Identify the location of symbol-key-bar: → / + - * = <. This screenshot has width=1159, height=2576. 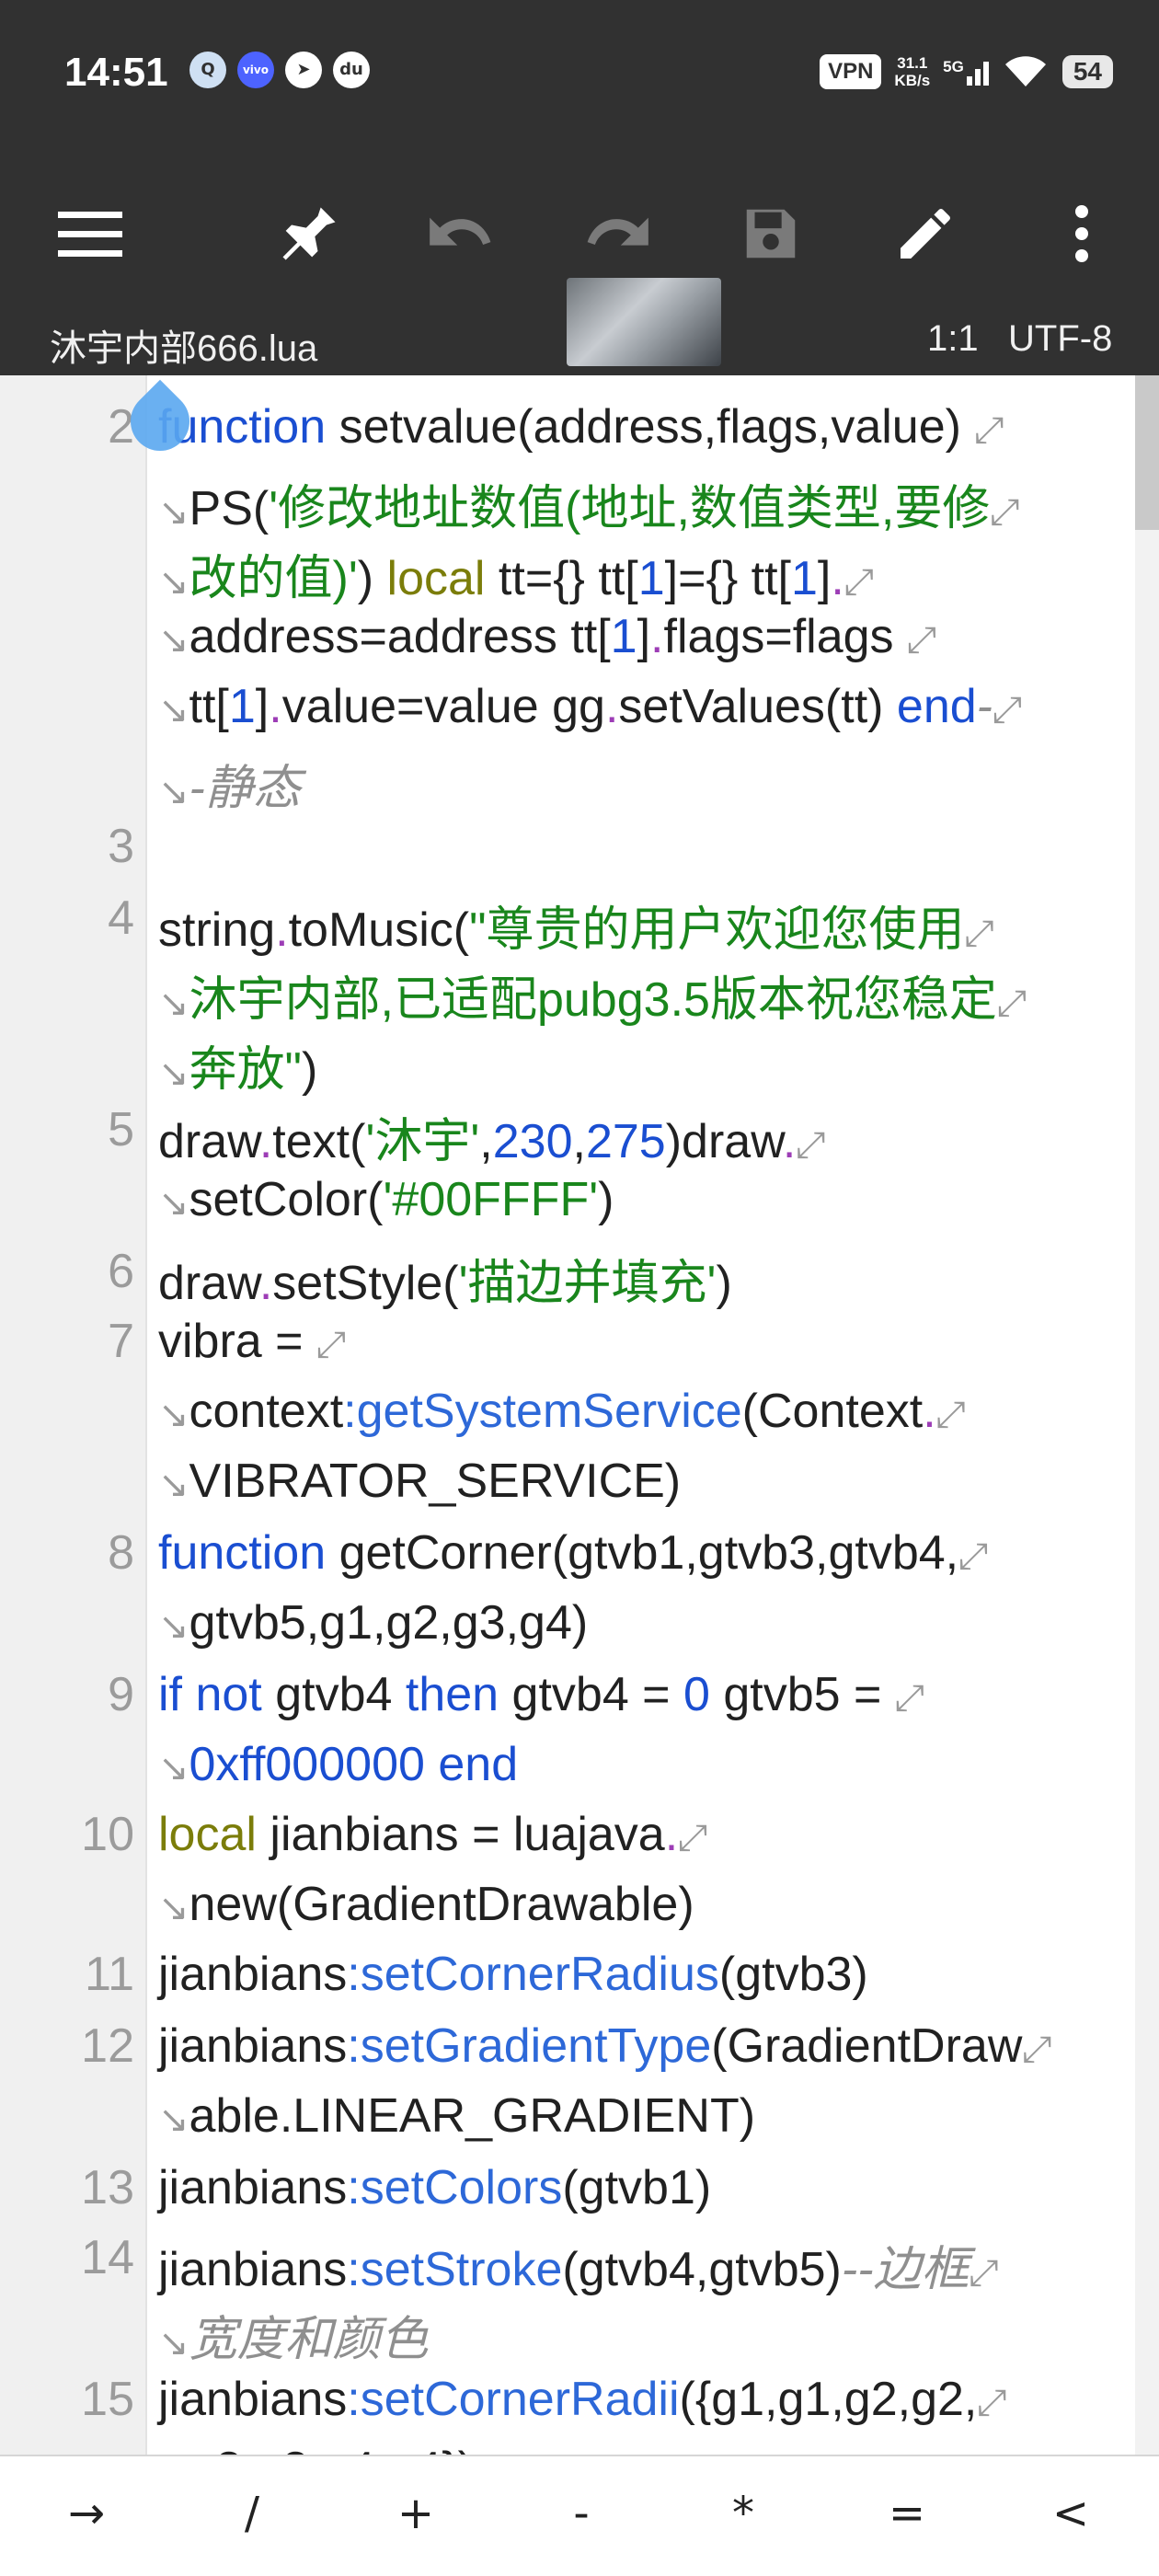
(579, 2515).